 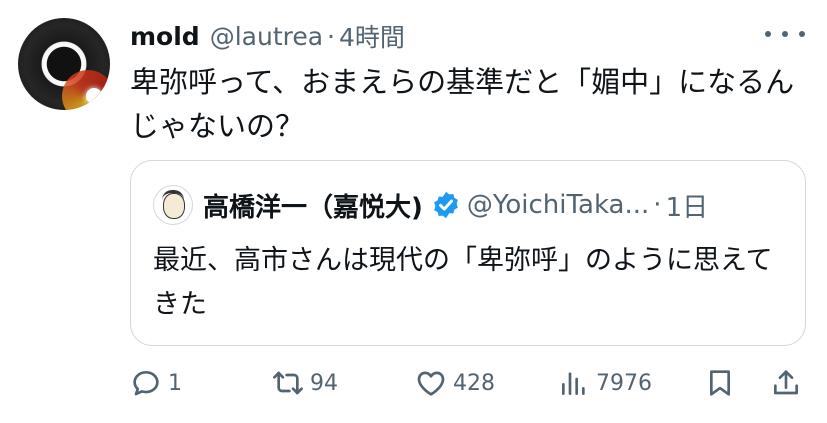 I want to click on share-button, so click(x=786, y=383).